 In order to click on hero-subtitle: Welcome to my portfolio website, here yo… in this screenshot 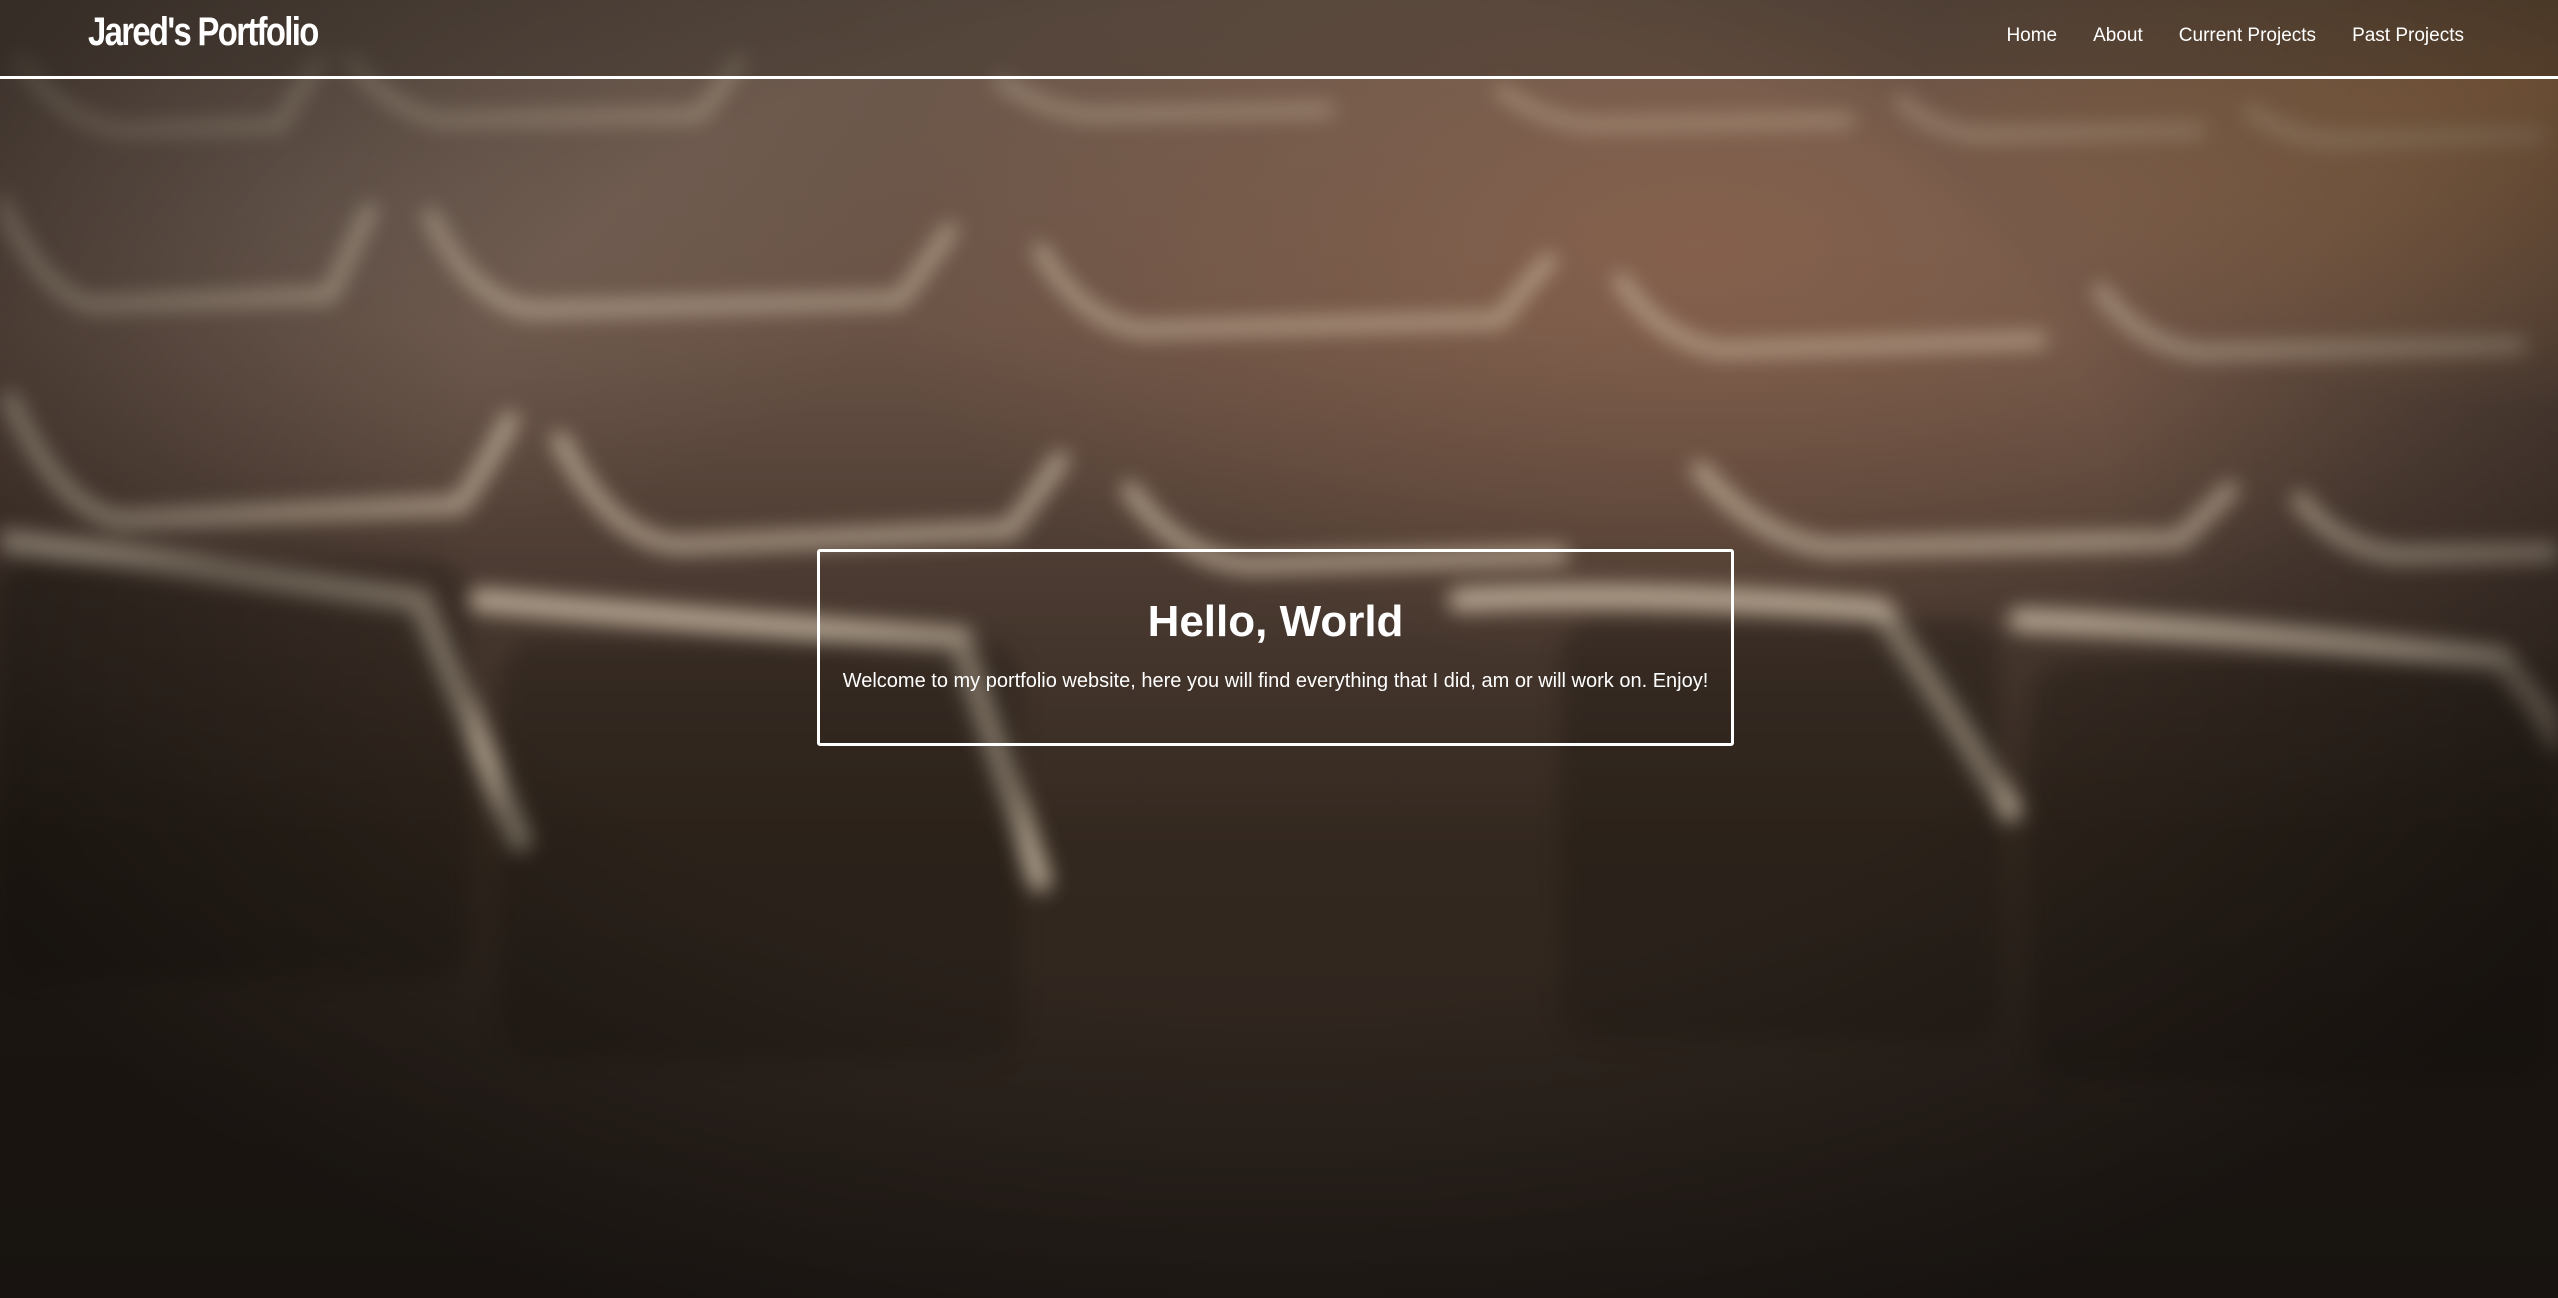, I will do `click(1275, 681)`.